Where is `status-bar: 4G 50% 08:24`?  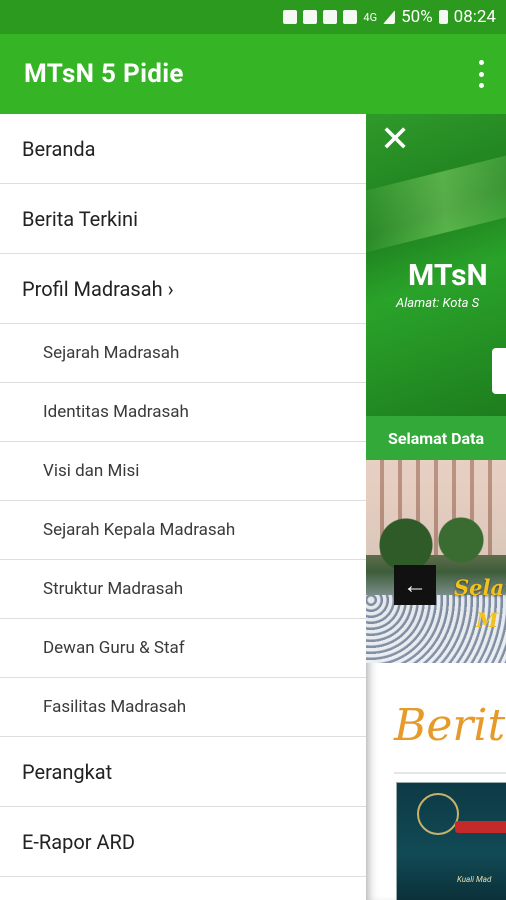
status-bar: 4G 50% 08:24 is located at coordinates (253, 17).